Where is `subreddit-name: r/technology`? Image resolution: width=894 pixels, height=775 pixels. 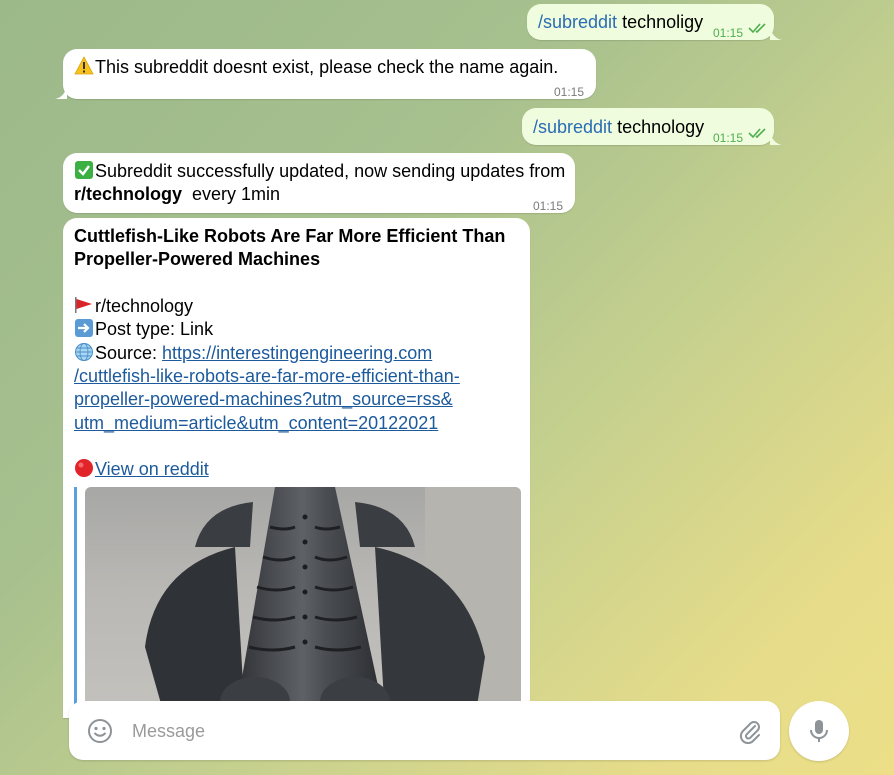
subreddit-name: r/technology is located at coordinates (128, 194).